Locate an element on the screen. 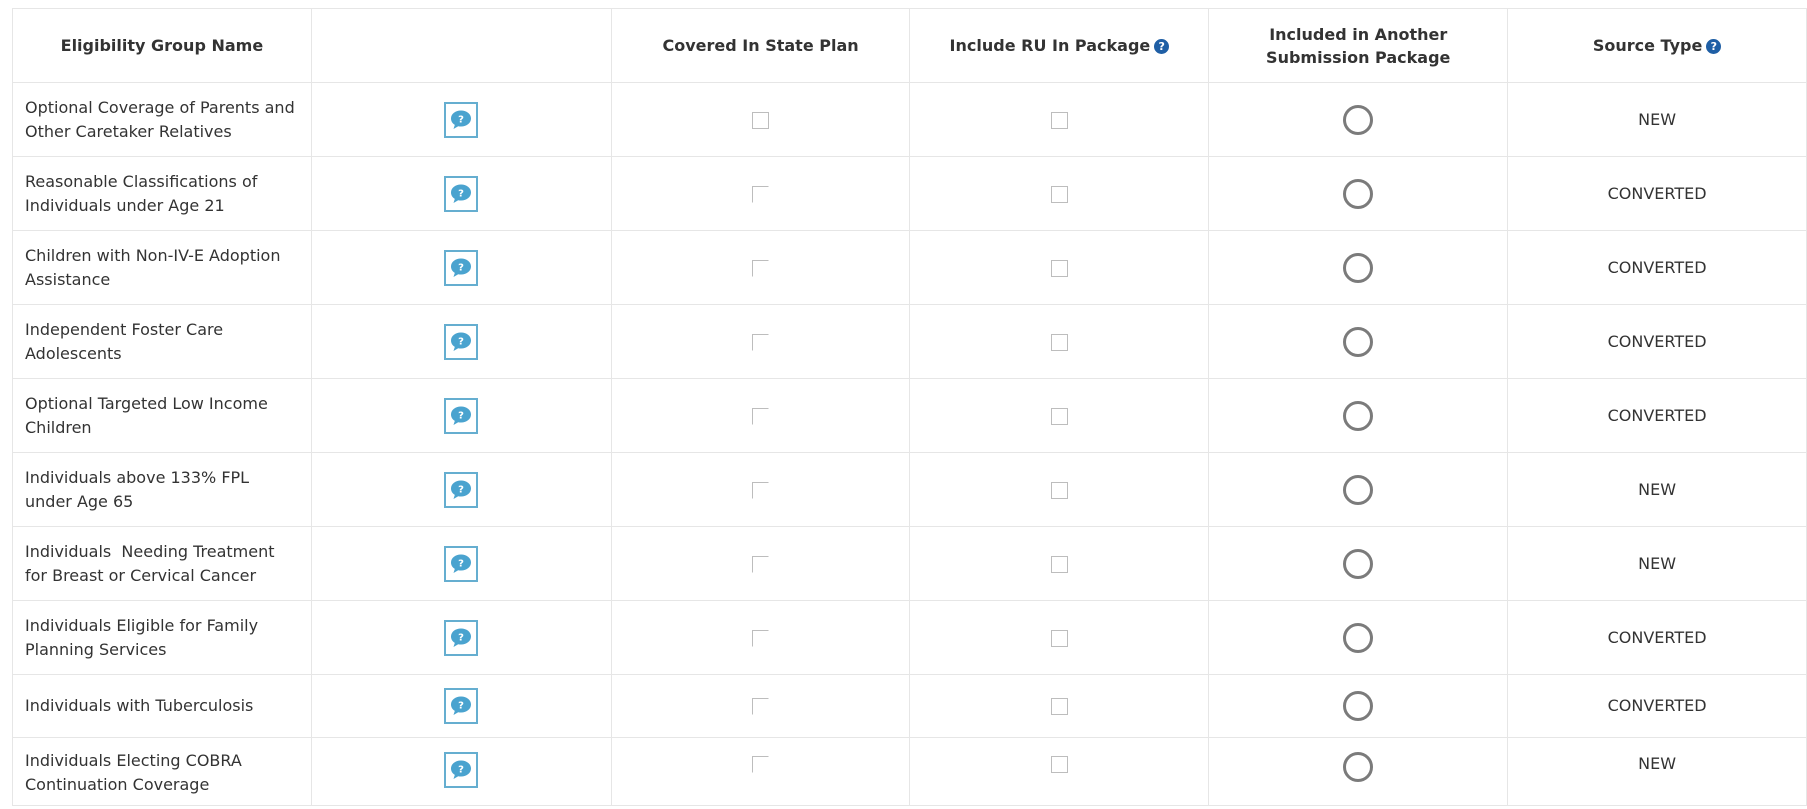 This screenshot has height=809, width=1807. header-include-ru-in-package: Include RU In Package? is located at coordinates (1059, 45).